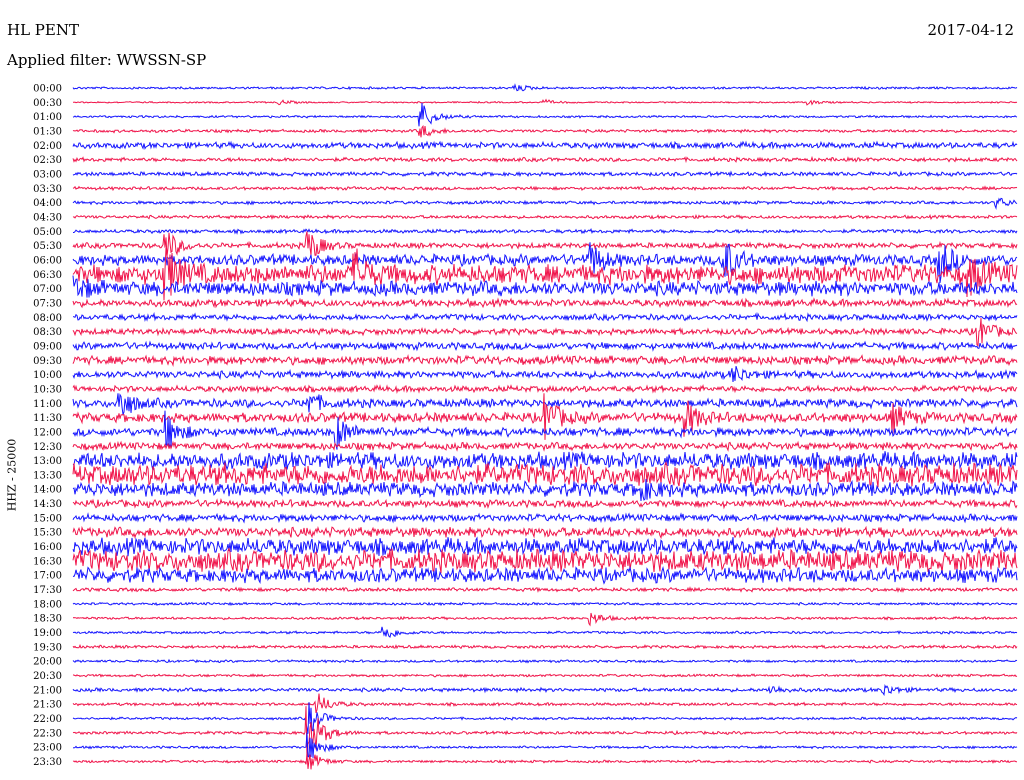 The height and width of the screenshot is (780, 1024). Describe the element at coordinates (47, 131) in the screenshot. I see `time-tick-label: 01:30` at that location.